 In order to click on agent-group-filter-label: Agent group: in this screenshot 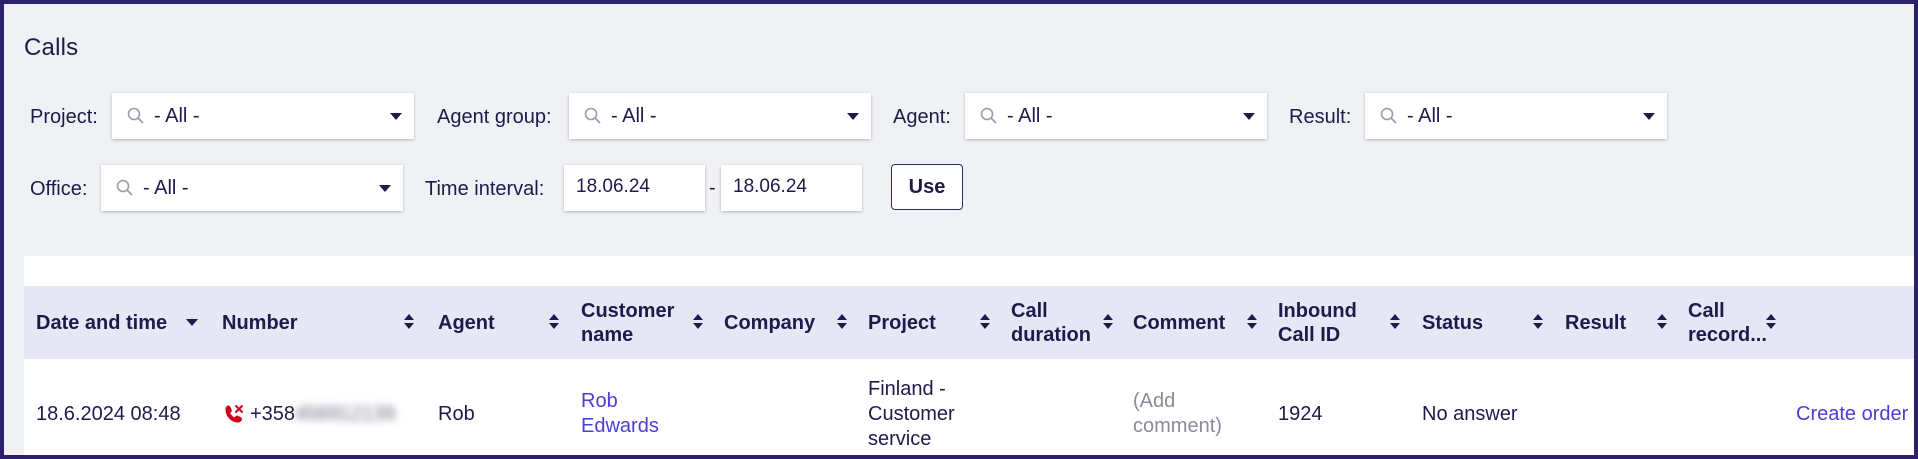, I will do `click(494, 117)`.